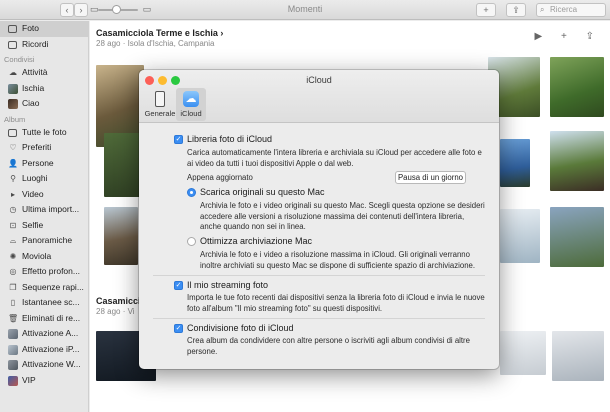 Image resolution: width=610 pixels, height=412 pixels. I want to click on sidebar-item-selfie: ⊡ Selfie, so click(44, 226).